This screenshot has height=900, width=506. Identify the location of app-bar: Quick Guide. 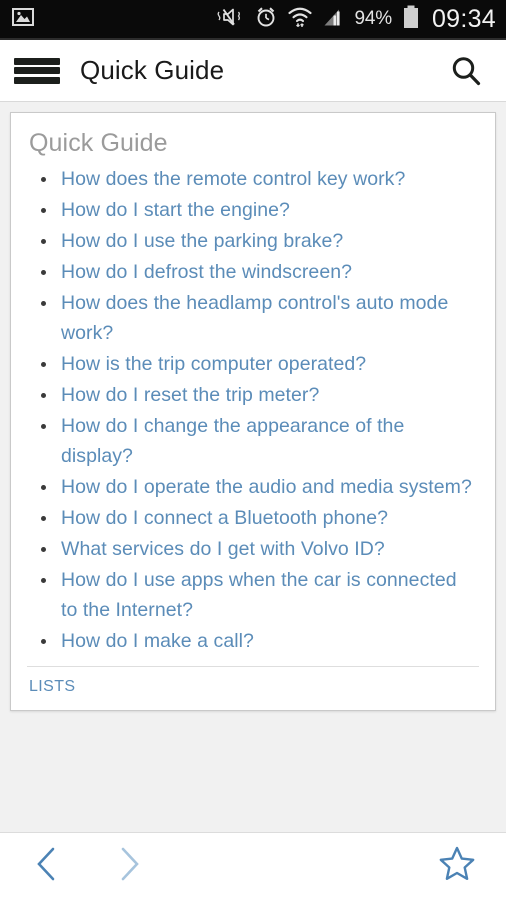
(253, 71).